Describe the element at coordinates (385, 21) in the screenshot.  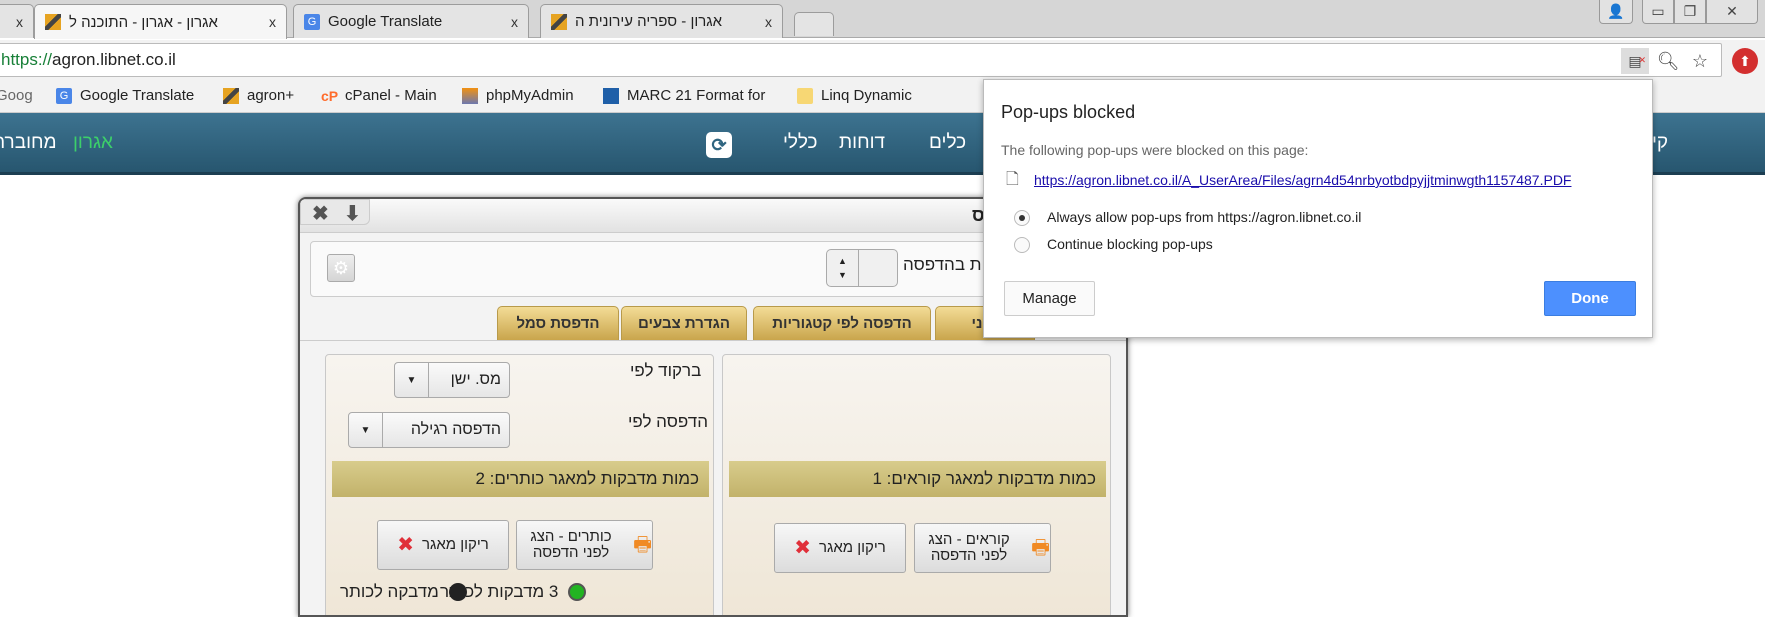
I see `tab-title: Google Translate` at that location.